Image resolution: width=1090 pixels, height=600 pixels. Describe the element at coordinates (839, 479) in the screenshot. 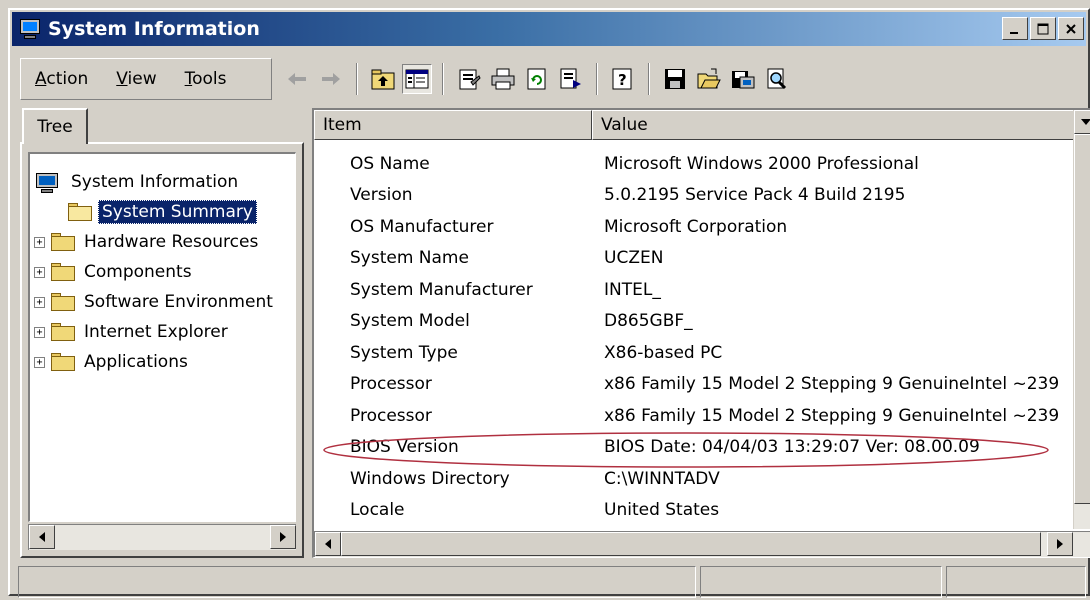

I see `value-cell: C:\WINNTADV` at that location.